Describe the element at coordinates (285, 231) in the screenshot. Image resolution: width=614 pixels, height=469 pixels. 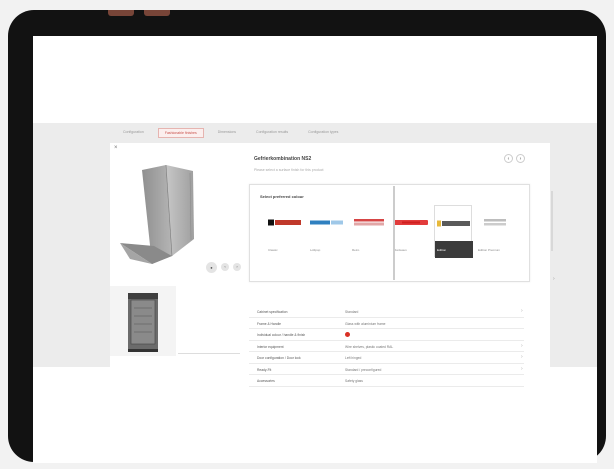
I see `brand-option: Classic` at that location.